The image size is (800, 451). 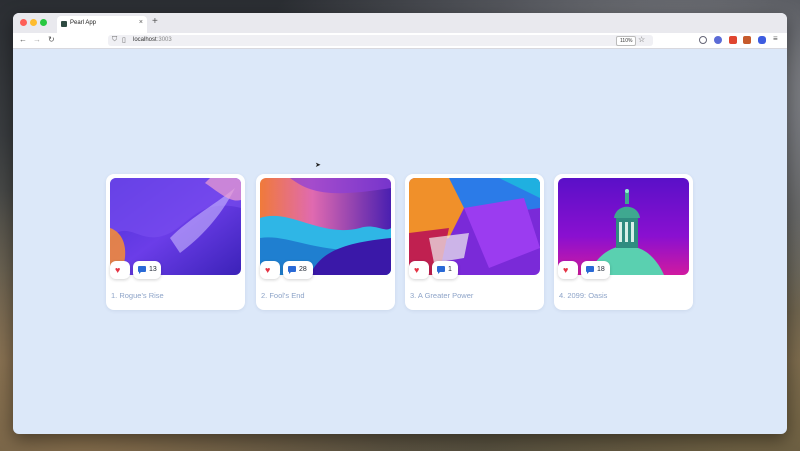 What do you see at coordinates (51, 40) in the screenshot?
I see `reload-button: ↻` at bounding box center [51, 40].